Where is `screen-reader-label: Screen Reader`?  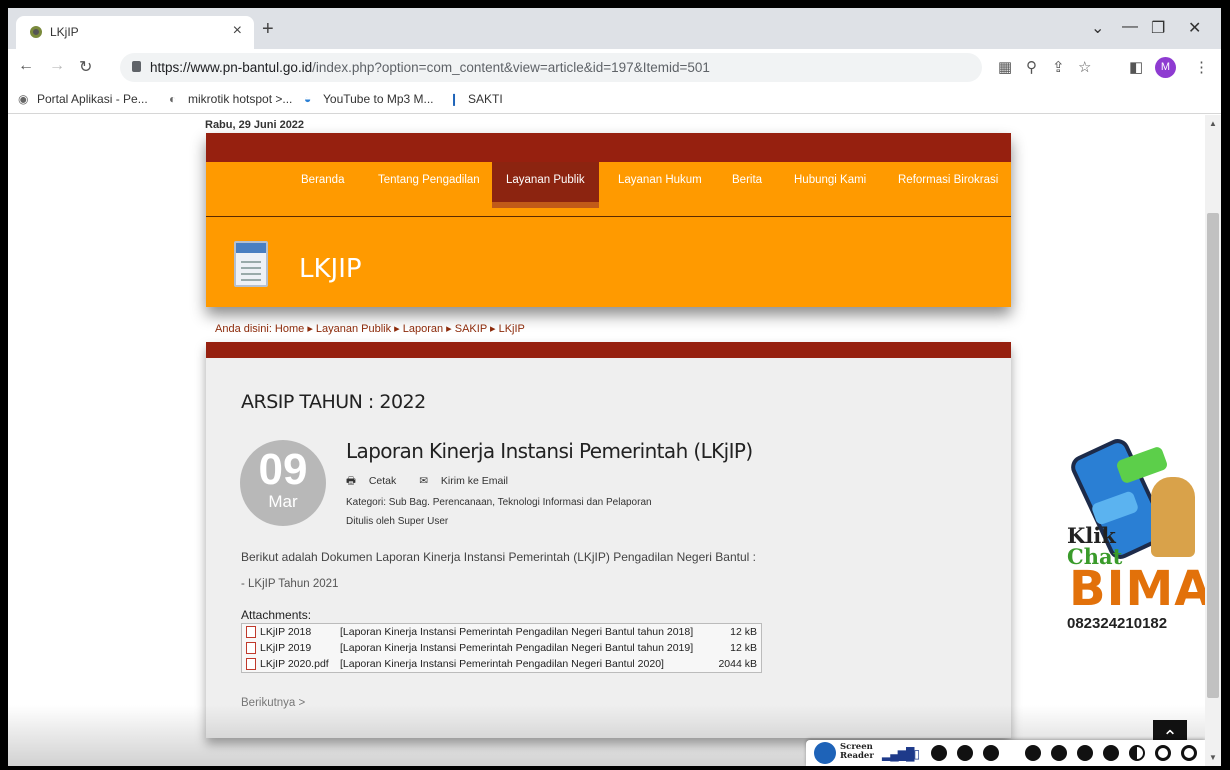
screen-reader-label: Screen Reader is located at coordinates (857, 751).